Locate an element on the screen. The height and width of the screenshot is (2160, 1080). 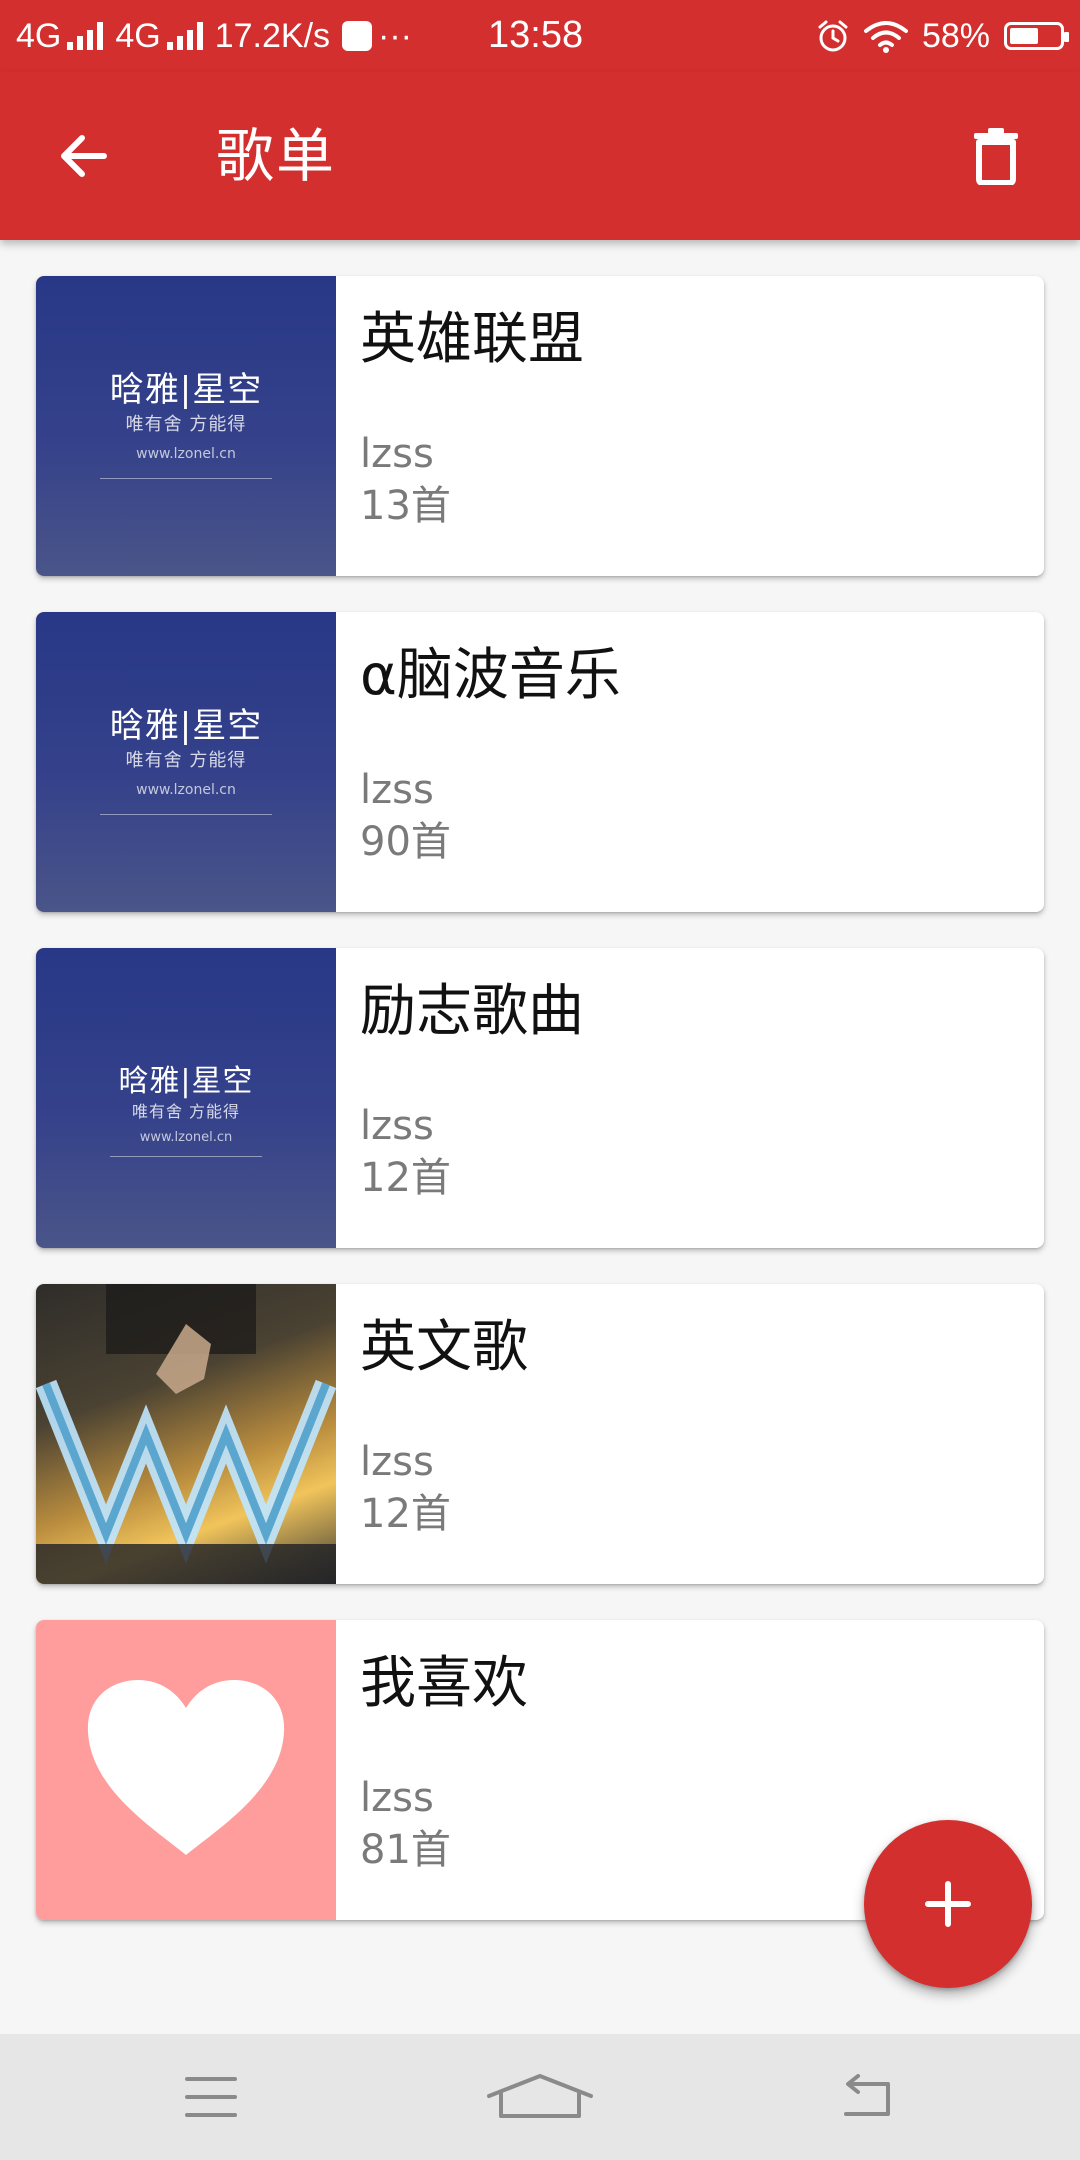
album-art-logo-icon is located at coordinates (186, 1434).